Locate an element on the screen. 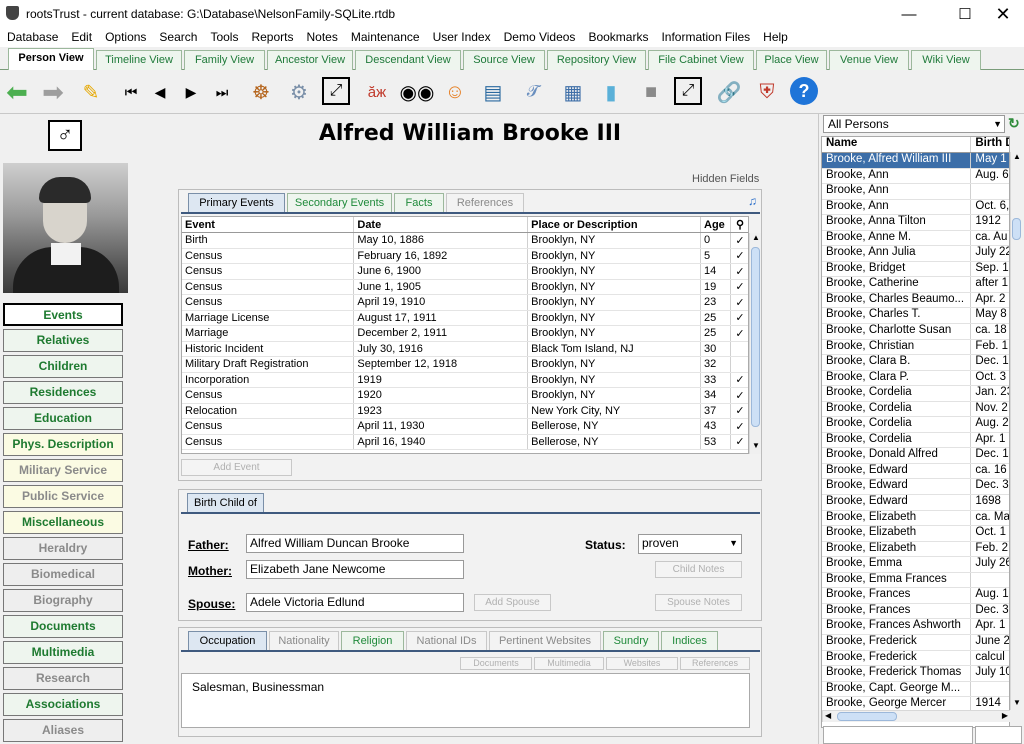  expand-icon: ⤢ is located at coordinates (336, 91).